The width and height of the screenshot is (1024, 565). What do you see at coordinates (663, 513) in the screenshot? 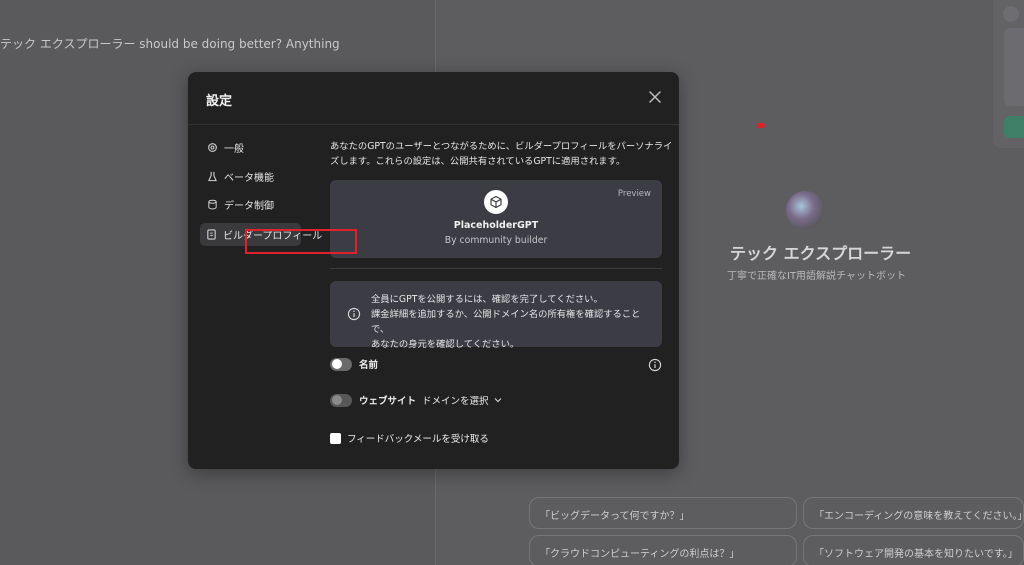
I see `suggestion-chip: 「ビッグデータって何ですか？」` at bounding box center [663, 513].